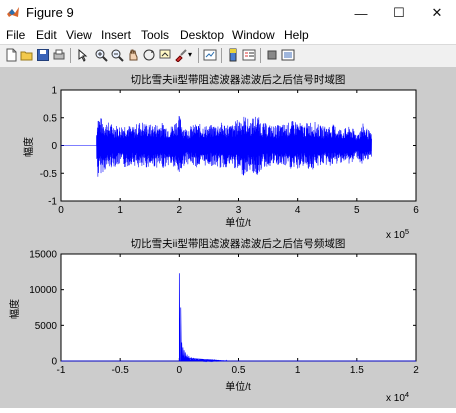 This screenshot has width=456, height=413. What do you see at coordinates (50, 118) in the screenshot?
I see `y-tick-label: 0.5` at bounding box center [50, 118].